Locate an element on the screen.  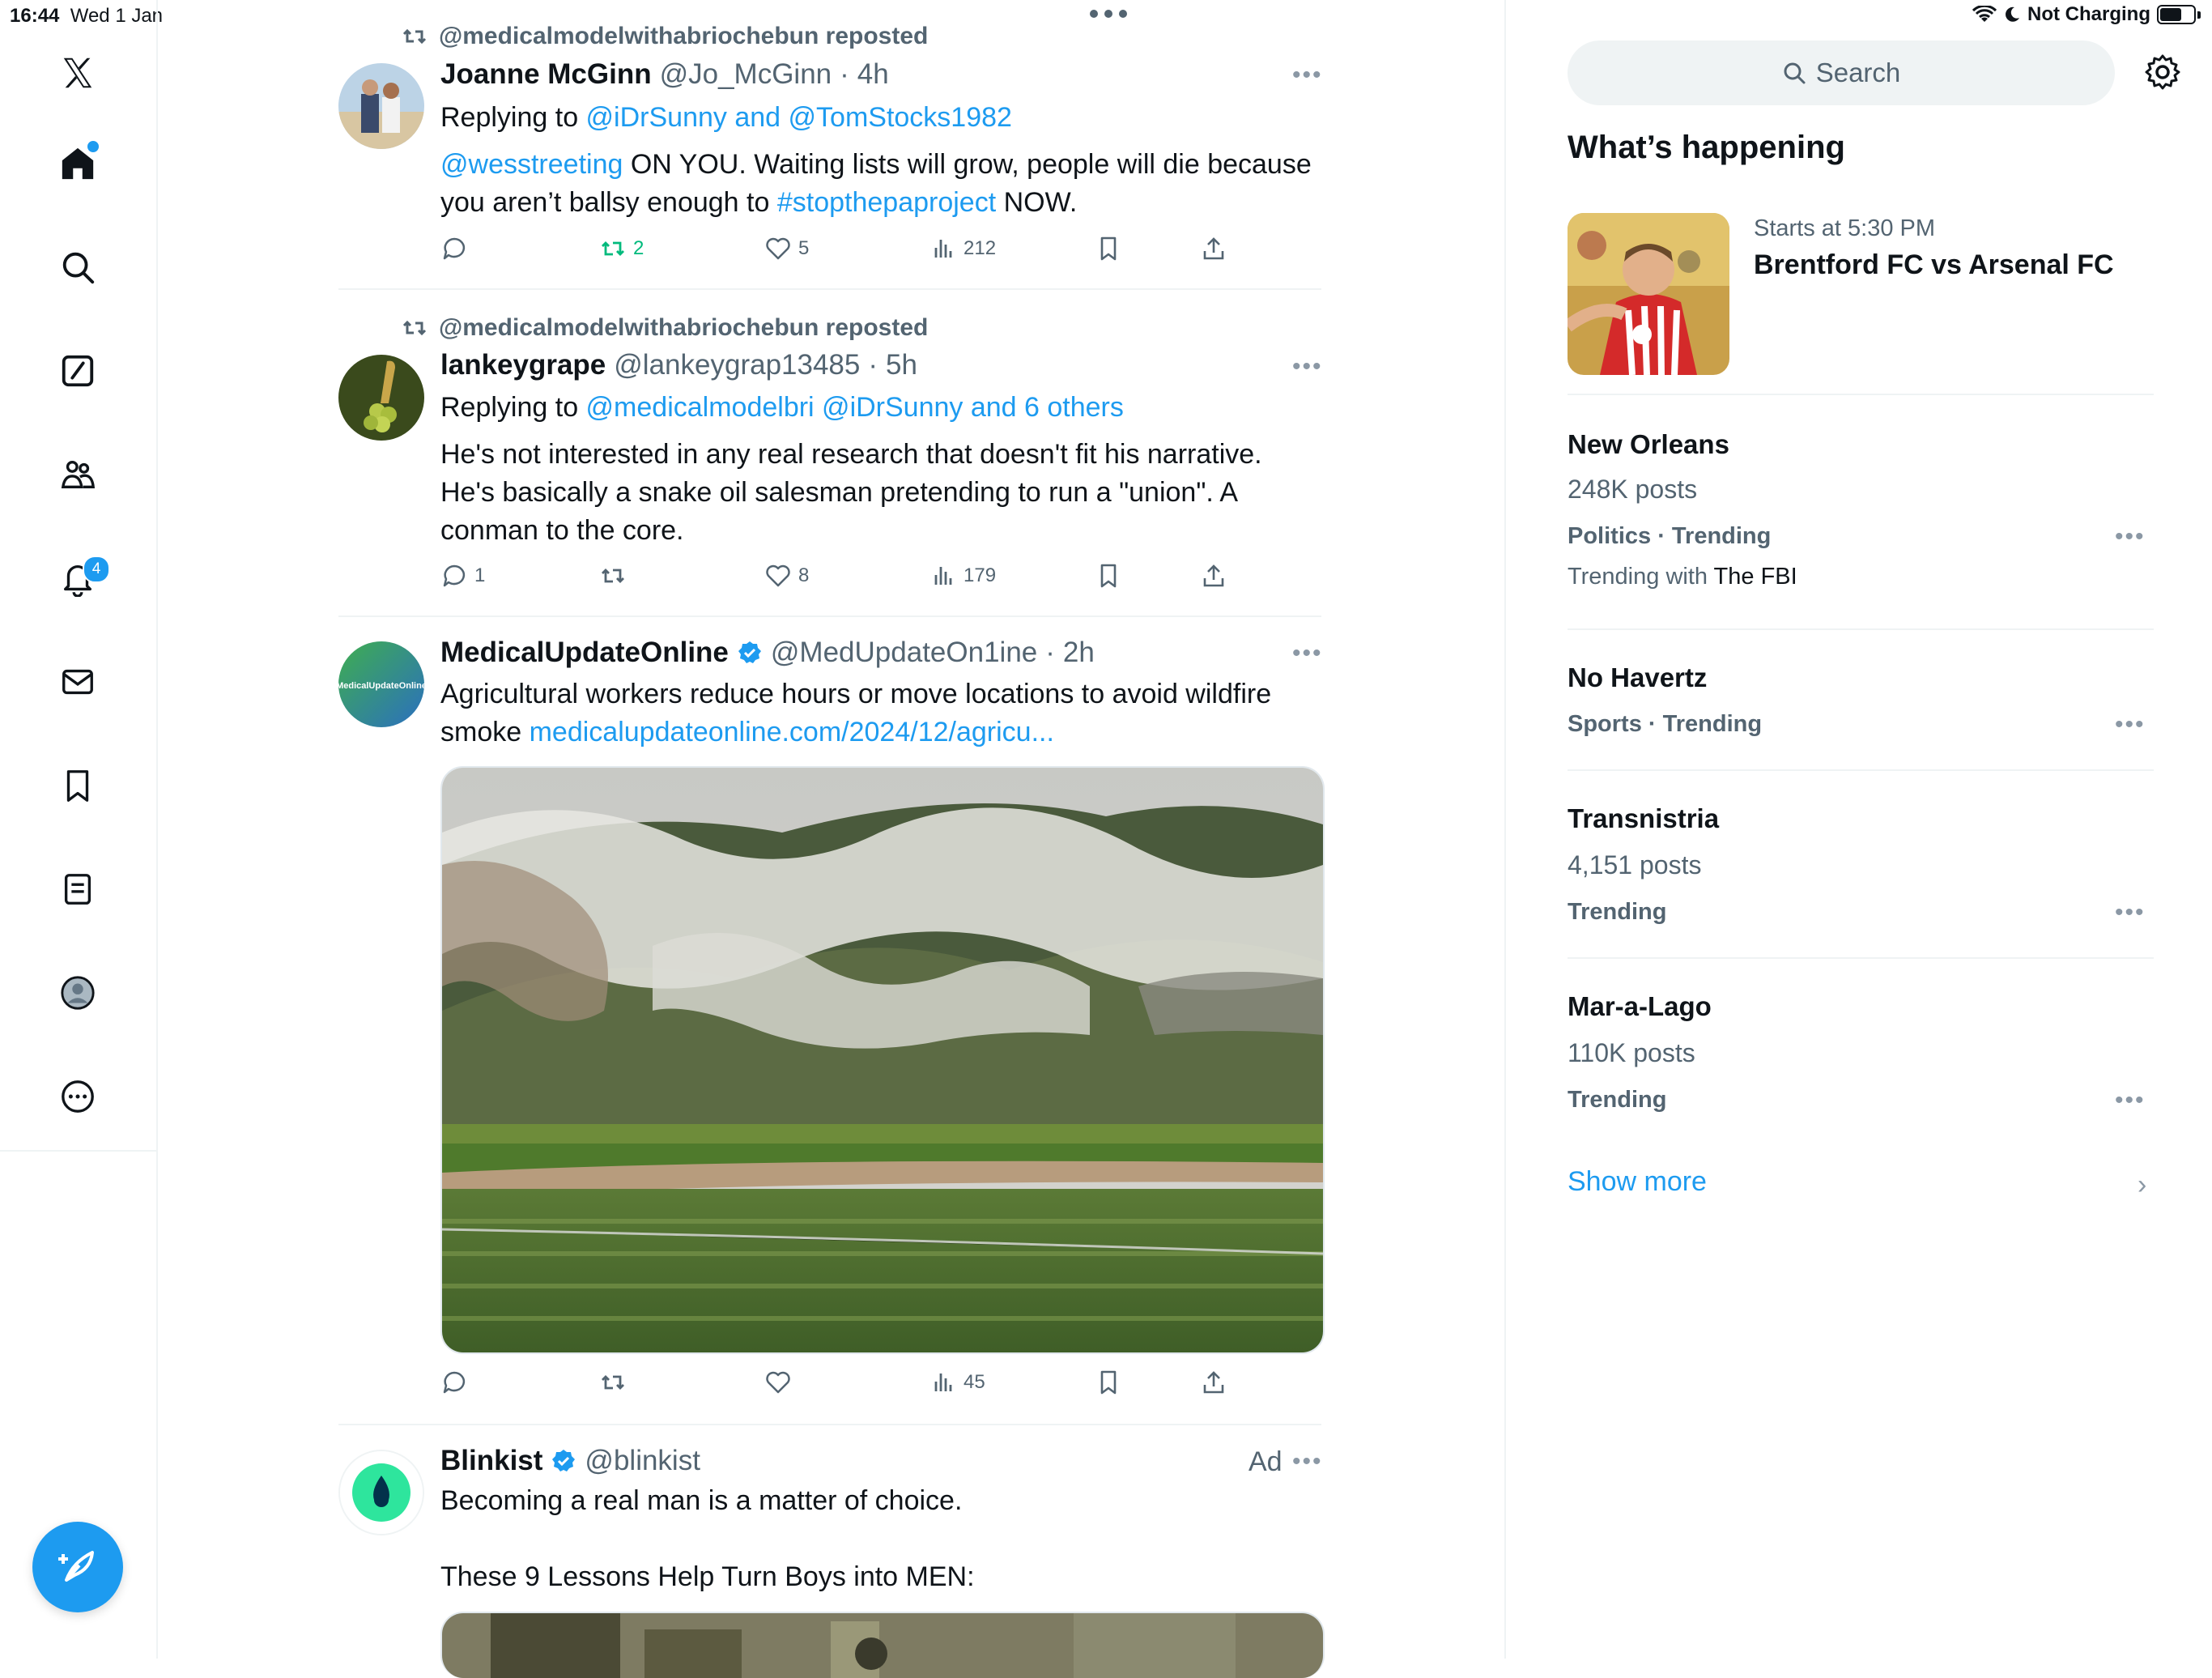
avatar-logo-text: MedicalUpdateOnline is located at coordinates (381, 686).